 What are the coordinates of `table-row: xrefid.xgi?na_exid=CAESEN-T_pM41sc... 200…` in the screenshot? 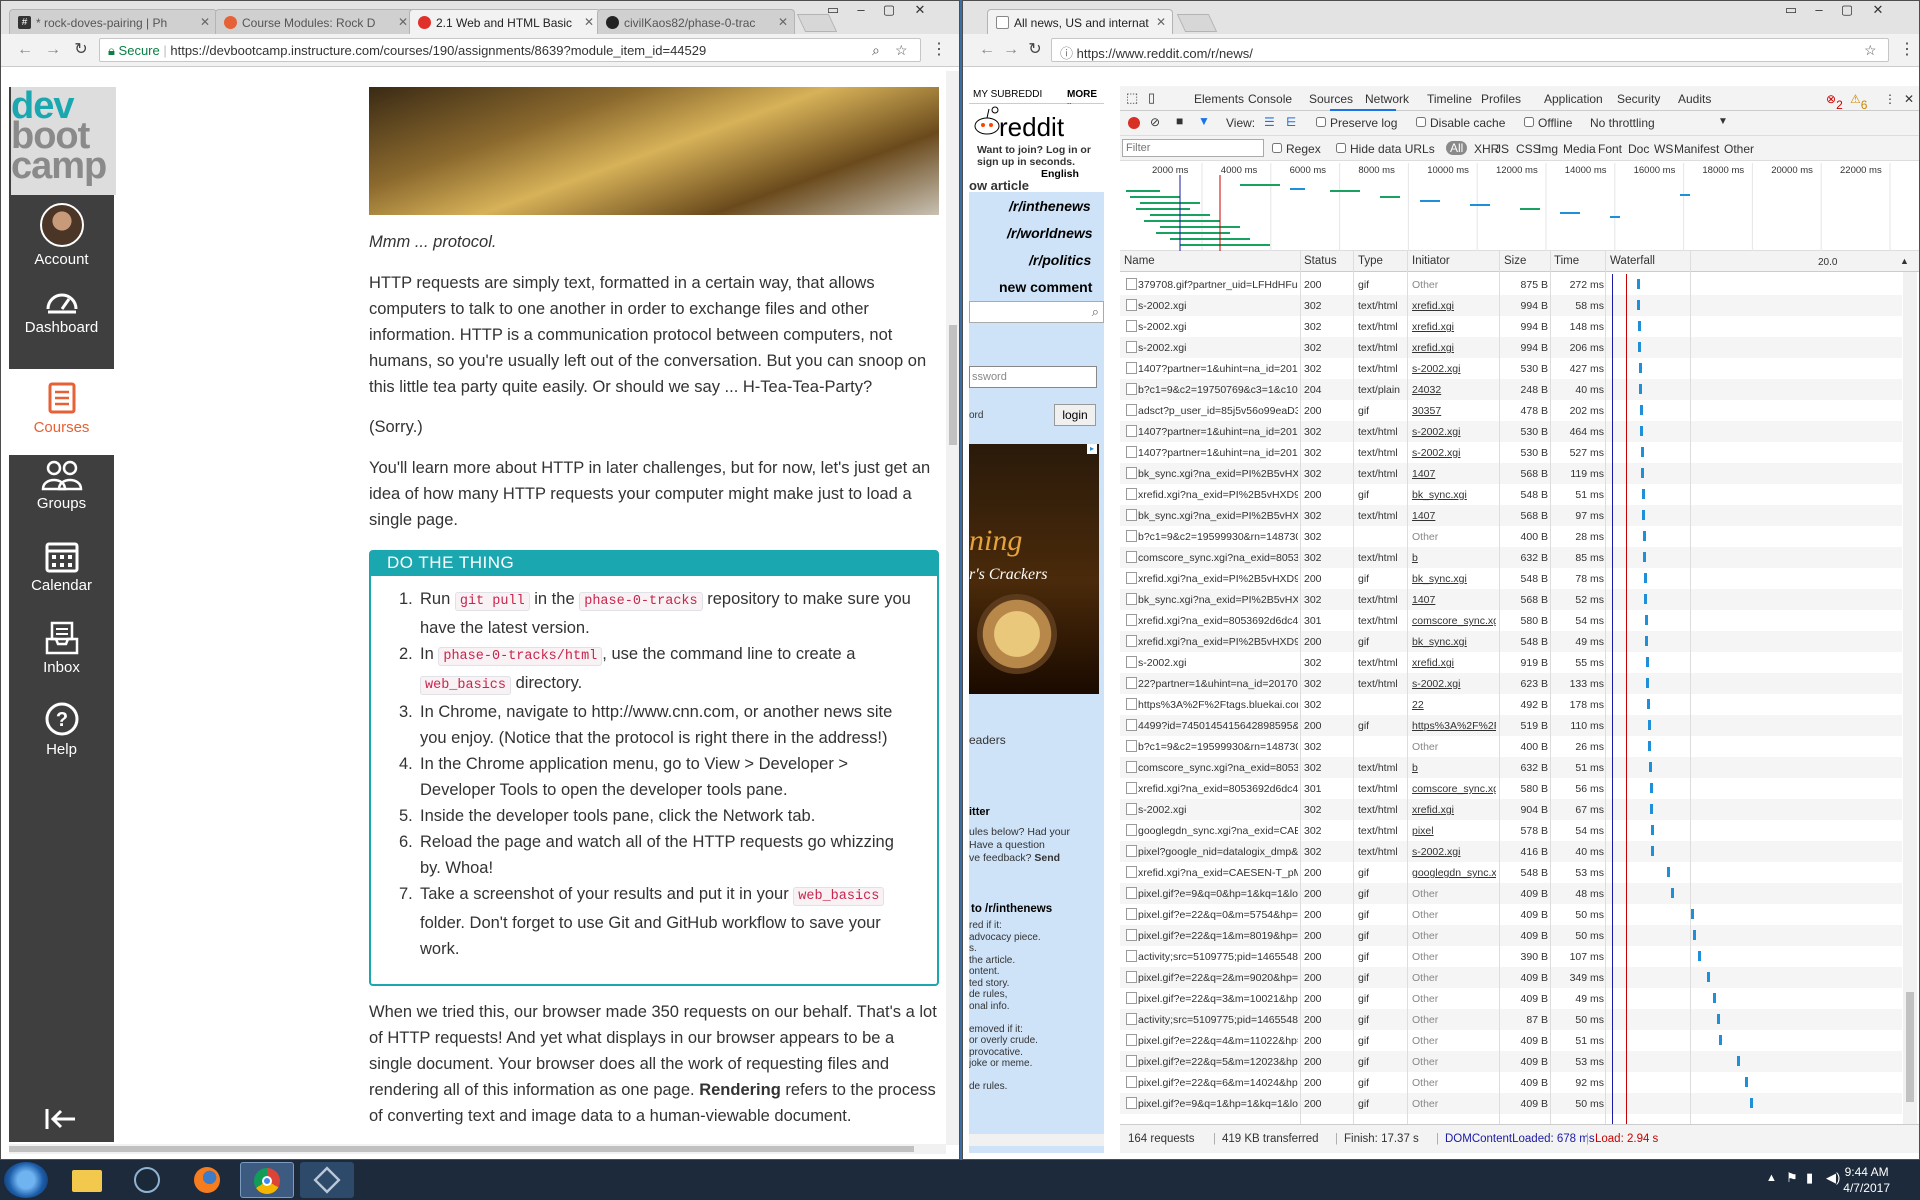 It's located at (1511, 872).